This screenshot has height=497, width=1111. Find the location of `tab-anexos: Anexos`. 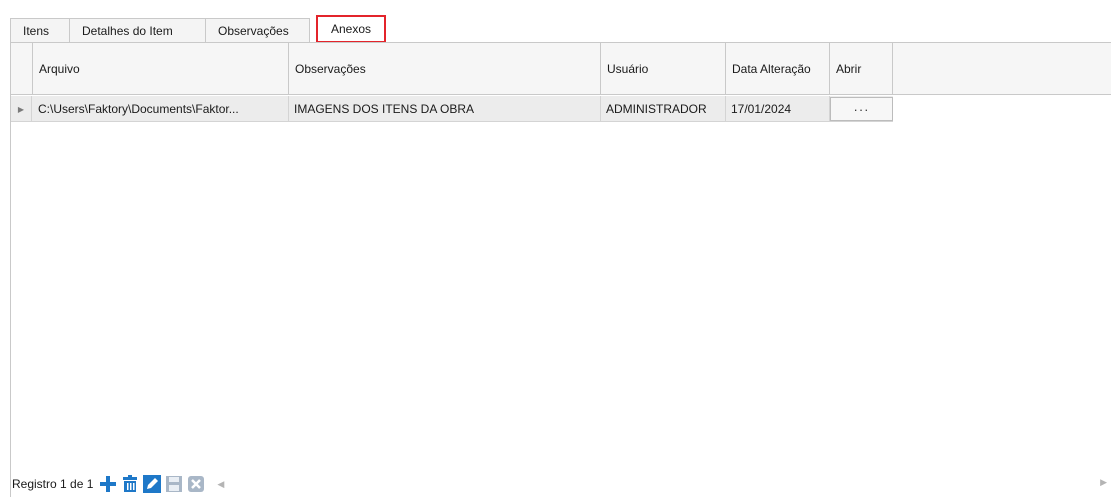

tab-anexos: Anexos is located at coordinates (351, 29).